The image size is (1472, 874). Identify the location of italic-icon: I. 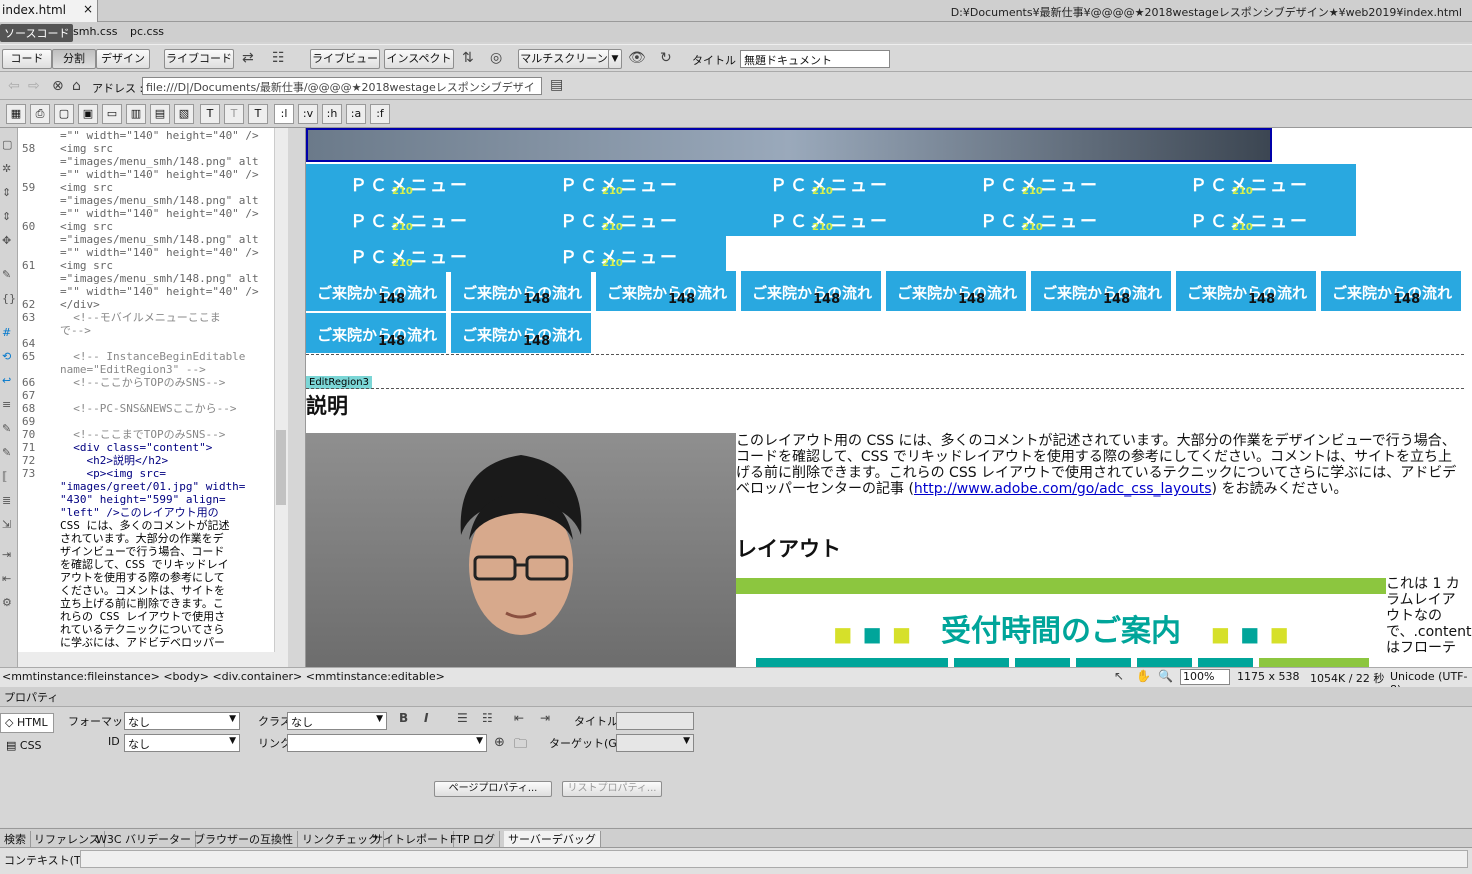
(426, 718).